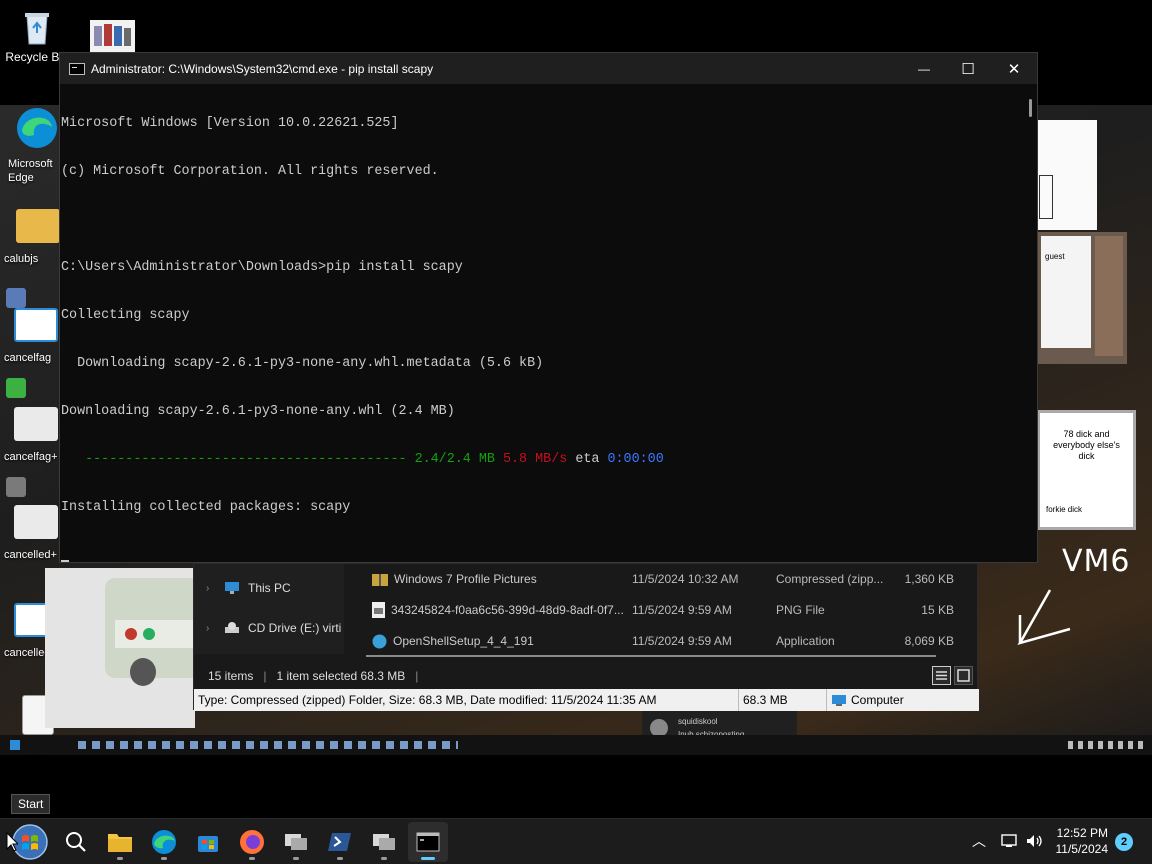 The height and width of the screenshot is (864, 1152). I want to click on taskbar: ︿ 12:52 PM 11/5/2024 2, so click(576, 841).